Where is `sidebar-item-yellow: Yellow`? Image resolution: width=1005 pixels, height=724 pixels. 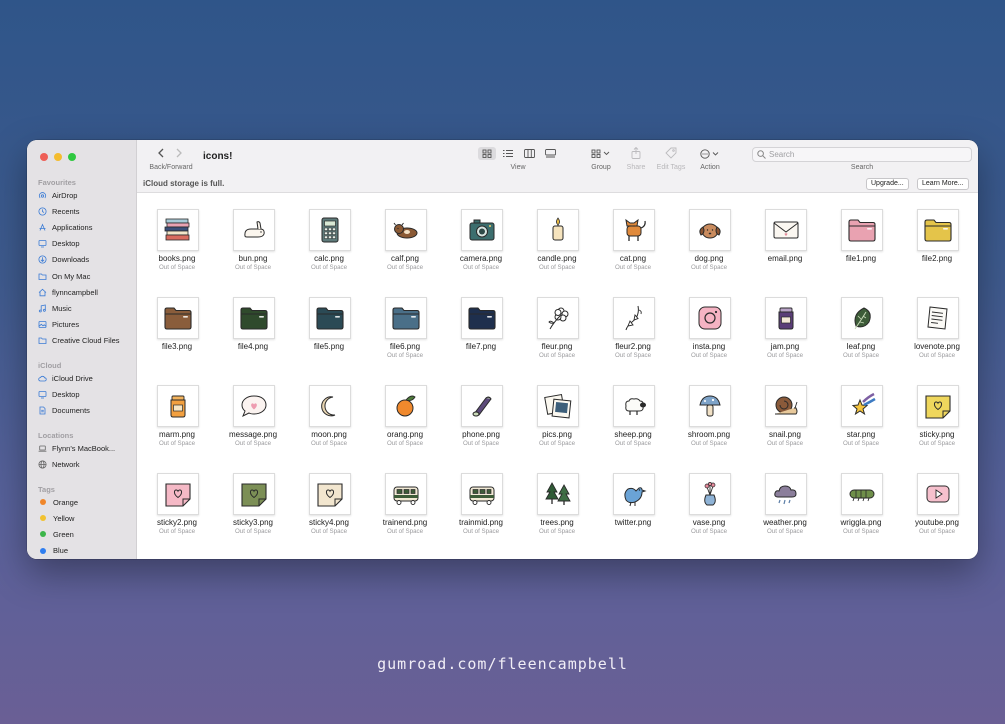
sidebar-item-yellow: Yellow is located at coordinates (56, 518).